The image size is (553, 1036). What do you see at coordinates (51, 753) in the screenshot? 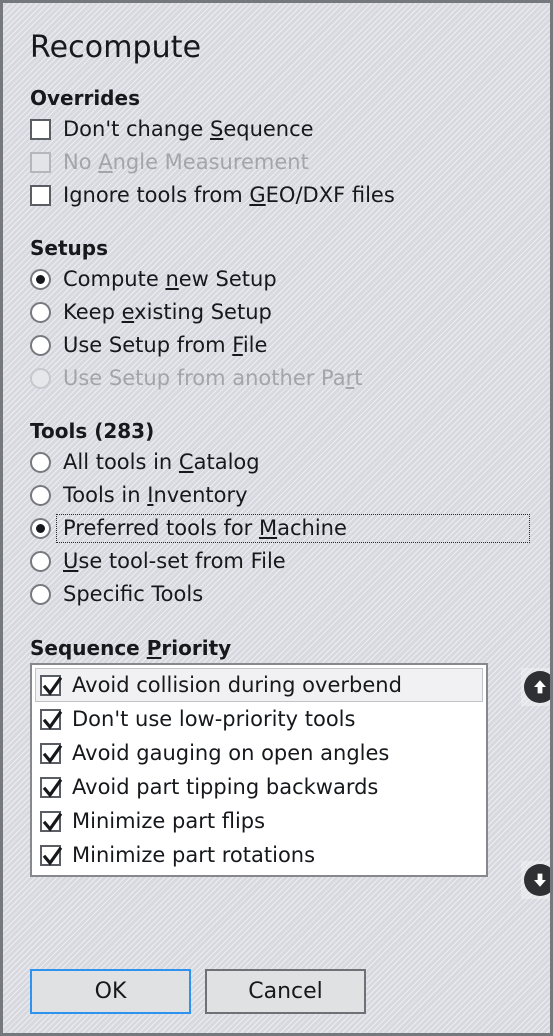
I see `checkbox-avoid-gauging-on-open-angles` at bounding box center [51, 753].